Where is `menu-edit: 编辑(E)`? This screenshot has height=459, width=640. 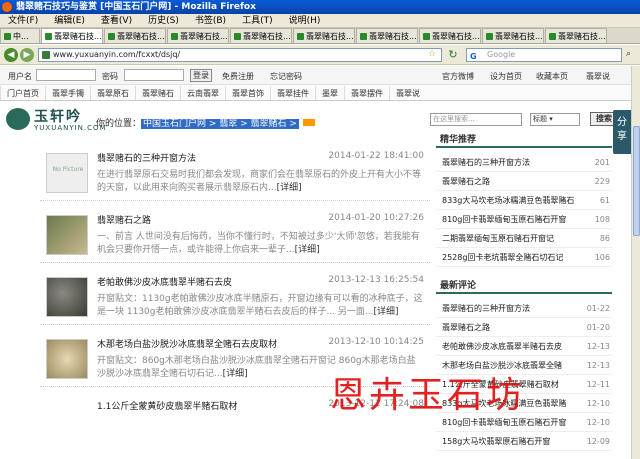 menu-edit: 编辑(E) is located at coordinates (69, 21).